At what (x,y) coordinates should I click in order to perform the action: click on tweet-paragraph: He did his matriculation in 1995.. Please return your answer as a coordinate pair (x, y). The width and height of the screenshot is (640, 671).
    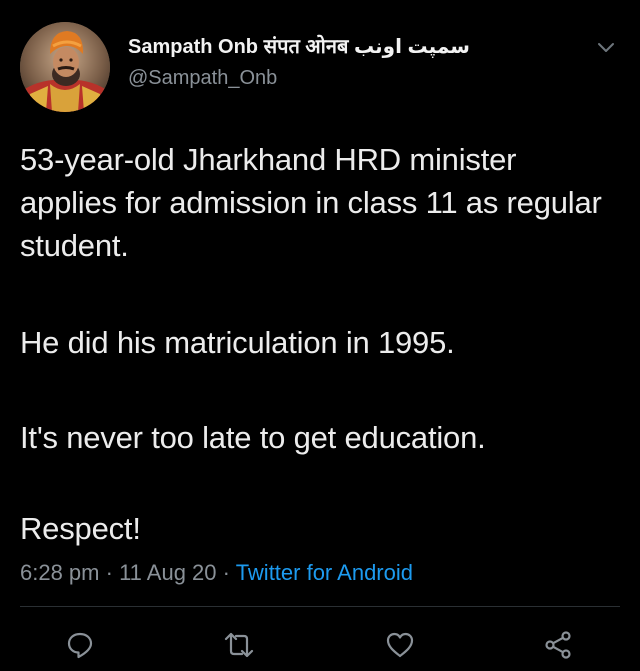
    Looking at the image, I should click on (237, 342).